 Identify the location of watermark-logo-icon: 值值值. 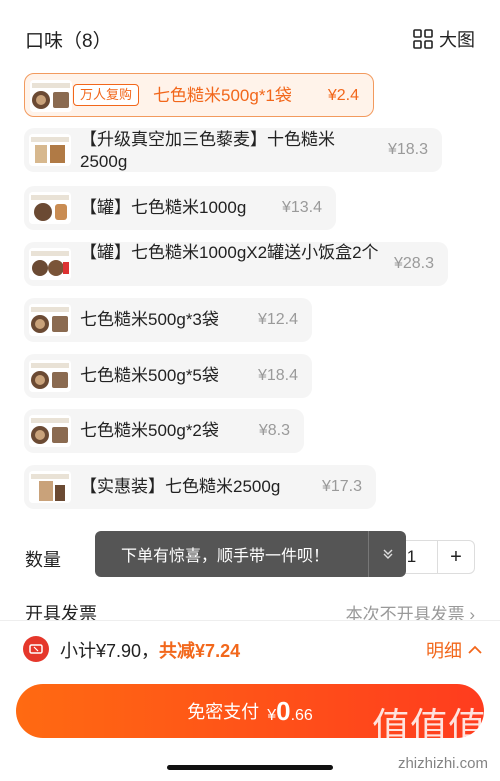
(429, 727).